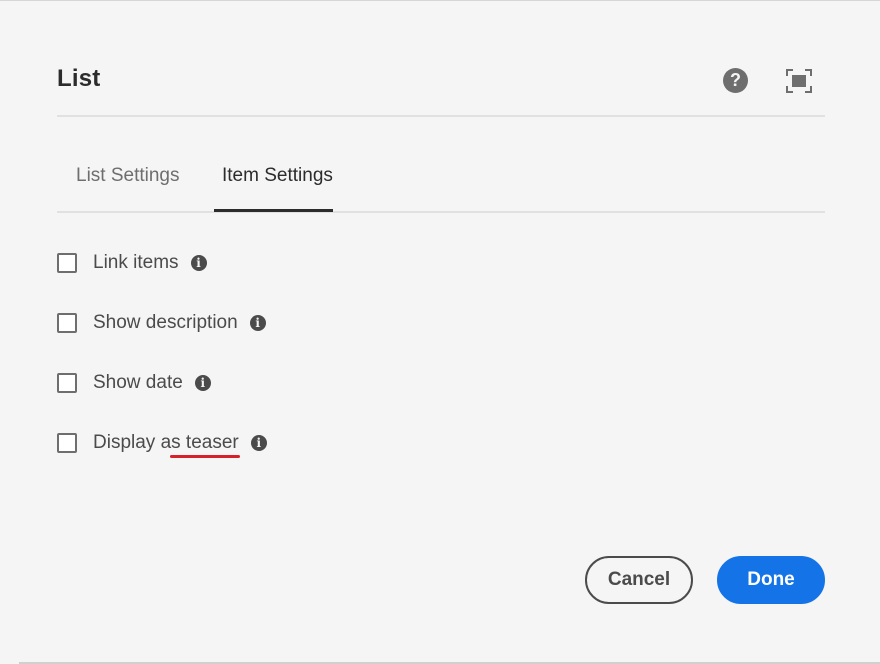 The height and width of the screenshot is (664, 880). What do you see at coordinates (67, 323) in the screenshot?
I see `show-description-checkbox` at bounding box center [67, 323].